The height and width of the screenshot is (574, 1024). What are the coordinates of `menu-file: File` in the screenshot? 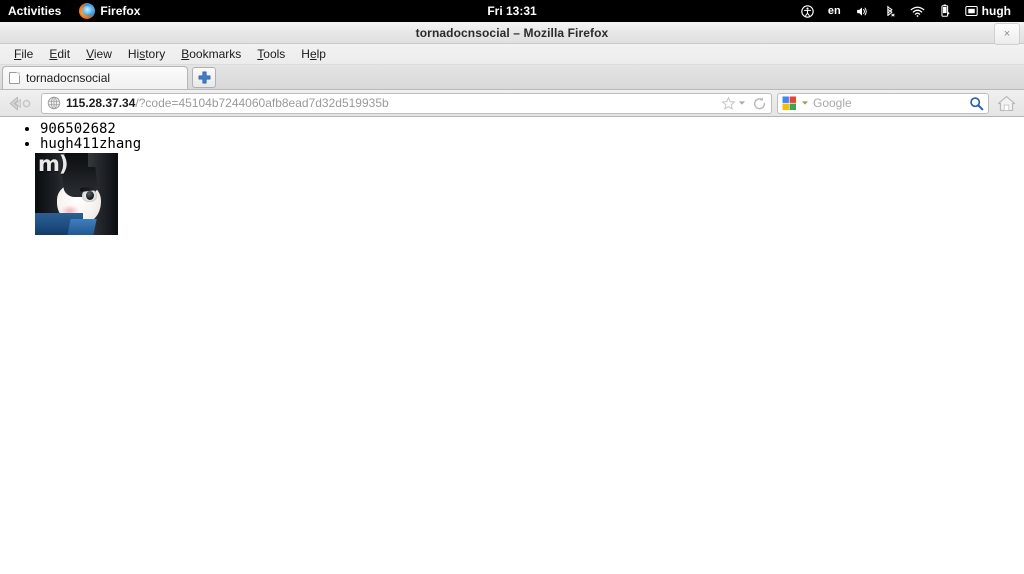 It's located at (23, 54).